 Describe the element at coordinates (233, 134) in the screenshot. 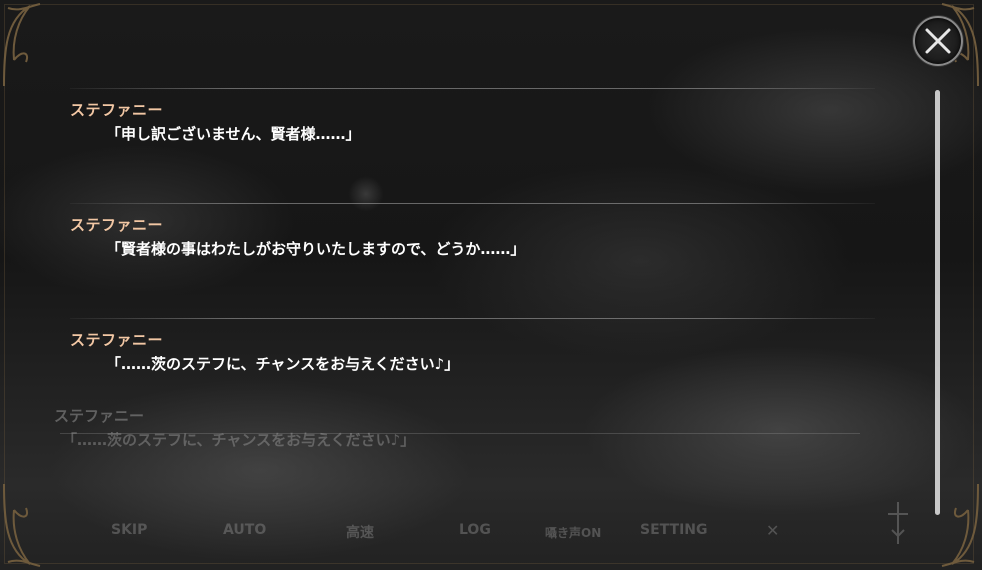

I see `log-message: 「申し訳ございません、賢者様……」` at that location.